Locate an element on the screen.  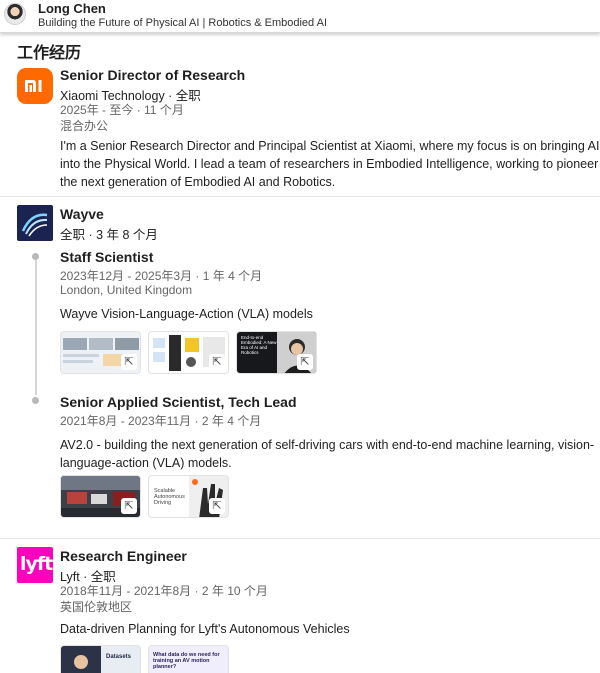
location: 混合办公 is located at coordinates (84, 126).